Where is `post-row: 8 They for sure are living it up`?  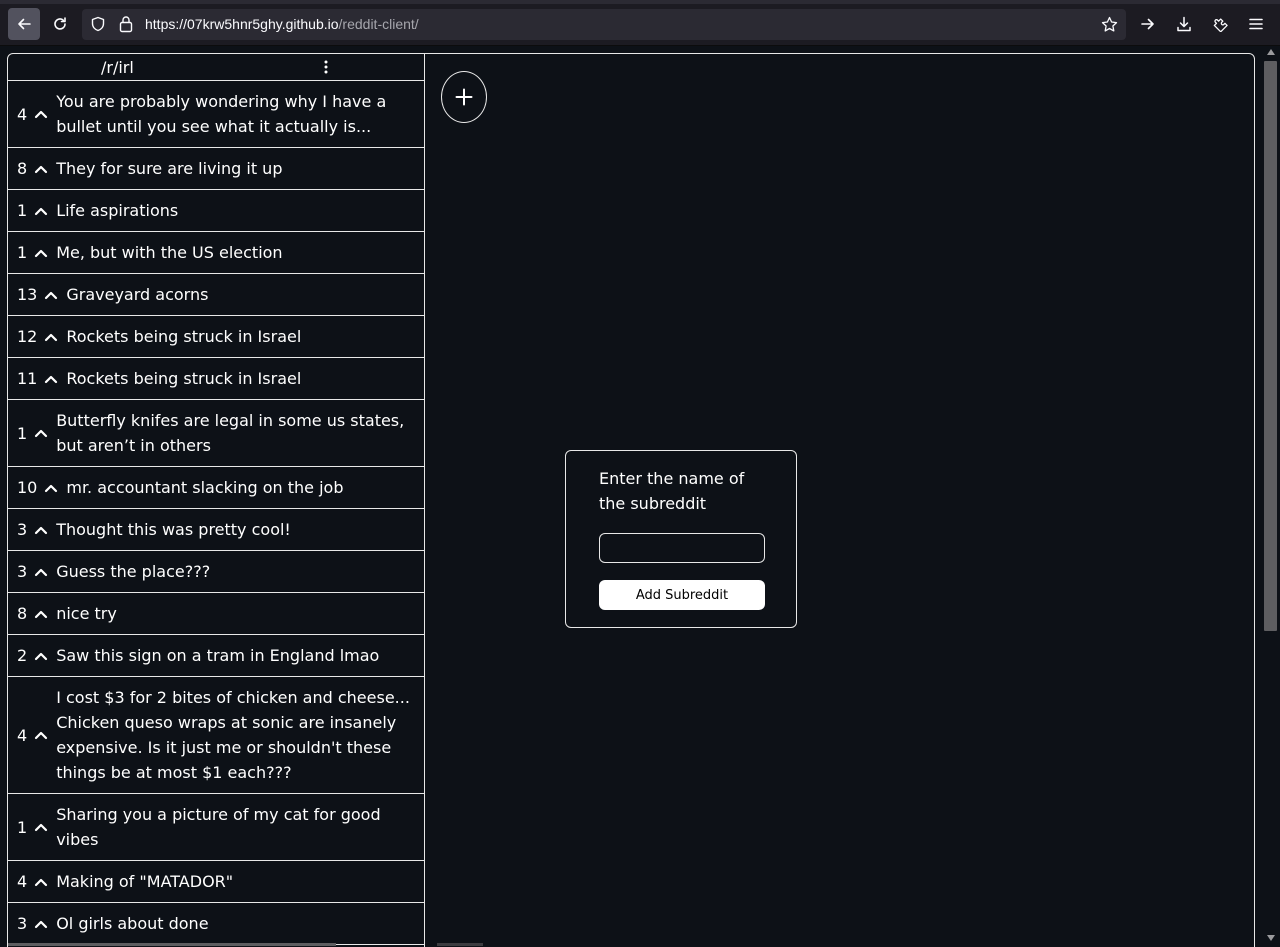
post-row: 8 They for sure are living it up is located at coordinates (216, 169).